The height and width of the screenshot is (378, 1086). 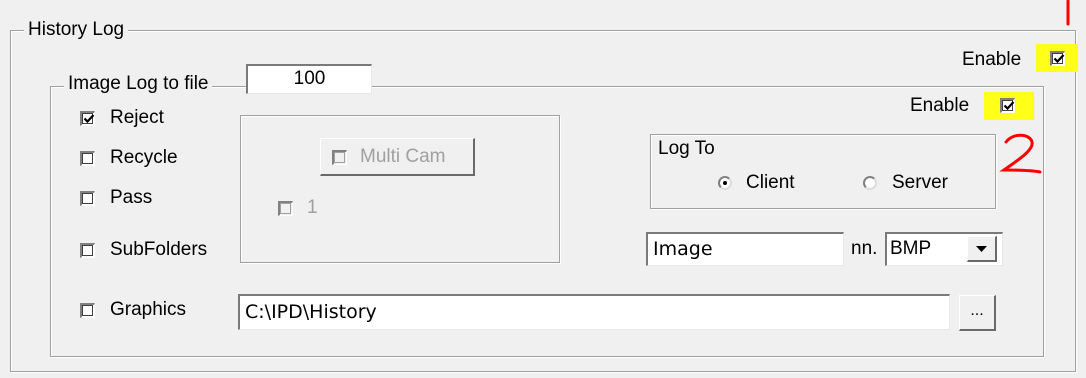 I want to click on client-label: Client, so click(x=770, y=182).